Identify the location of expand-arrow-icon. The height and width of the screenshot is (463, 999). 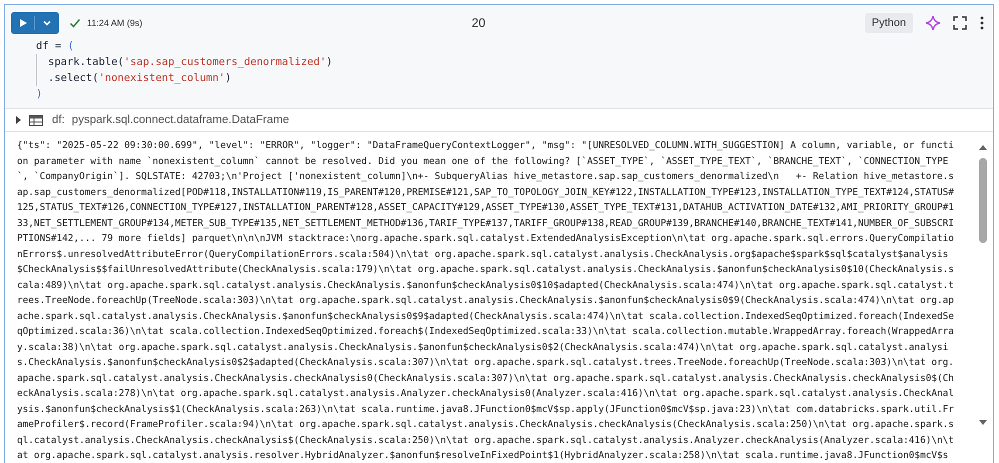
(18, 120).